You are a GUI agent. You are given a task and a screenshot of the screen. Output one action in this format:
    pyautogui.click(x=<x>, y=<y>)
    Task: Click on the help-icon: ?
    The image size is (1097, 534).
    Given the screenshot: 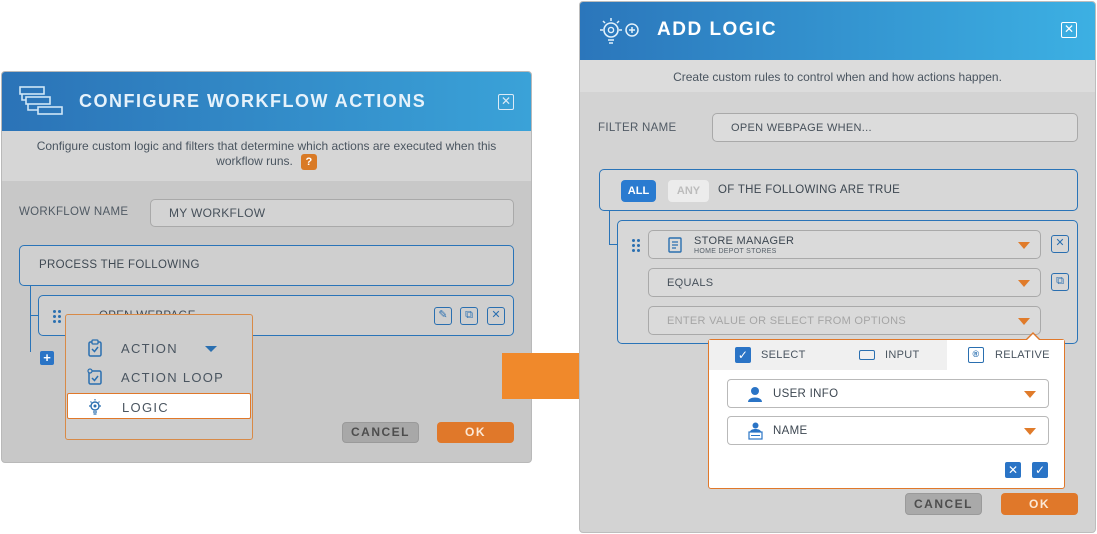 What is the action you would take?
    pyautogui.click(x=308, y=162)
    